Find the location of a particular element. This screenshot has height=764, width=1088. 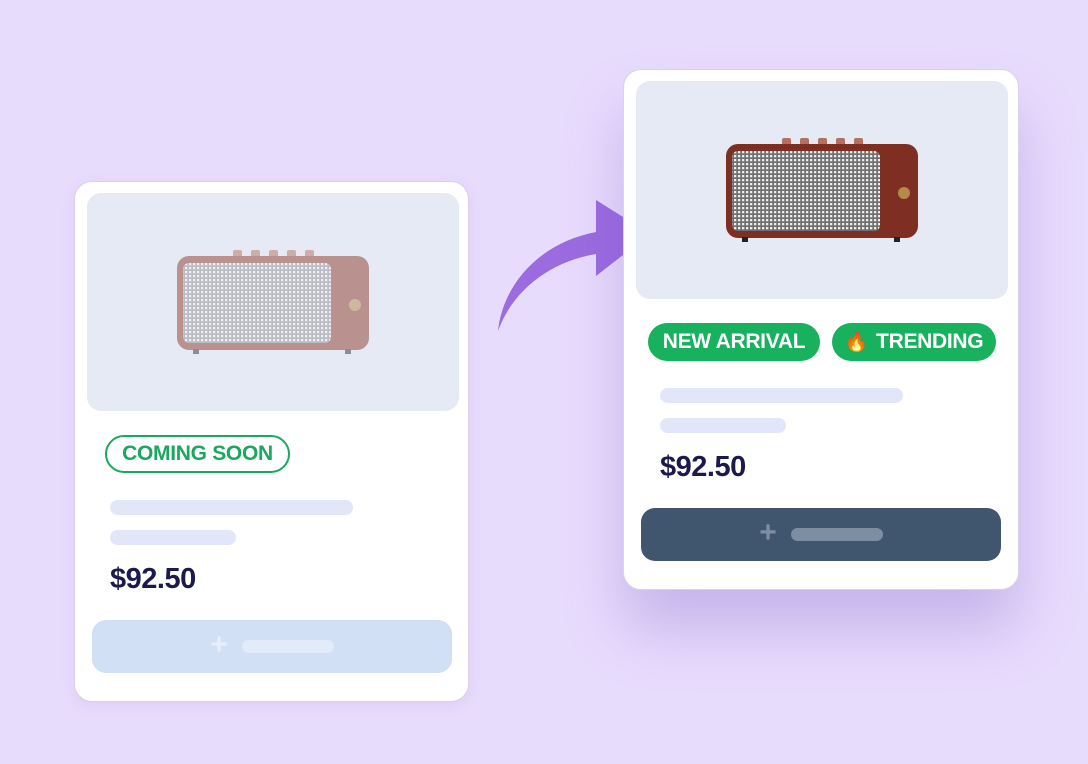

badge-label: TRENDING is located at coordinates (930, 341).